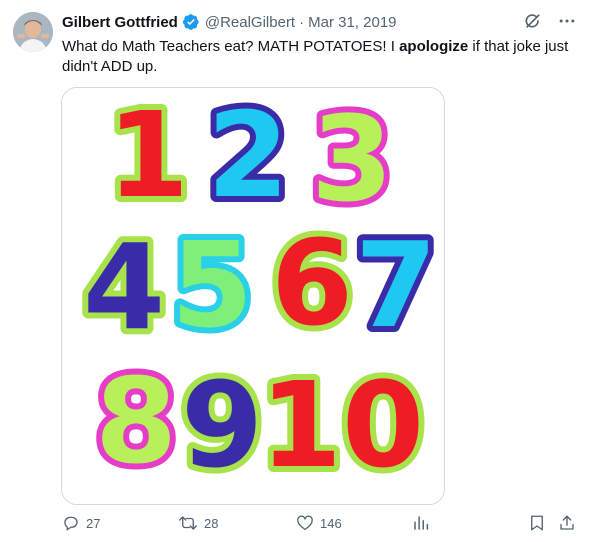 This screenshot has height=542, width=589. I want to click on number-4: 4, so click(124, 287).